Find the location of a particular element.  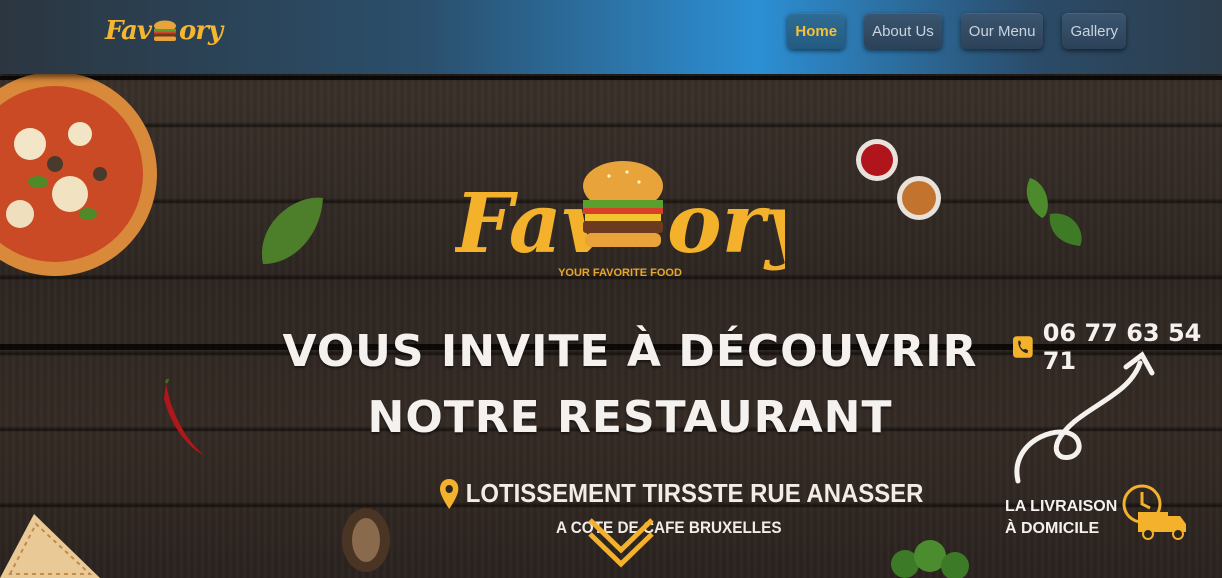

address-text: LOTISSEMENT TIRSSTE RUE ANASSER is located at coordinates (694, 493).